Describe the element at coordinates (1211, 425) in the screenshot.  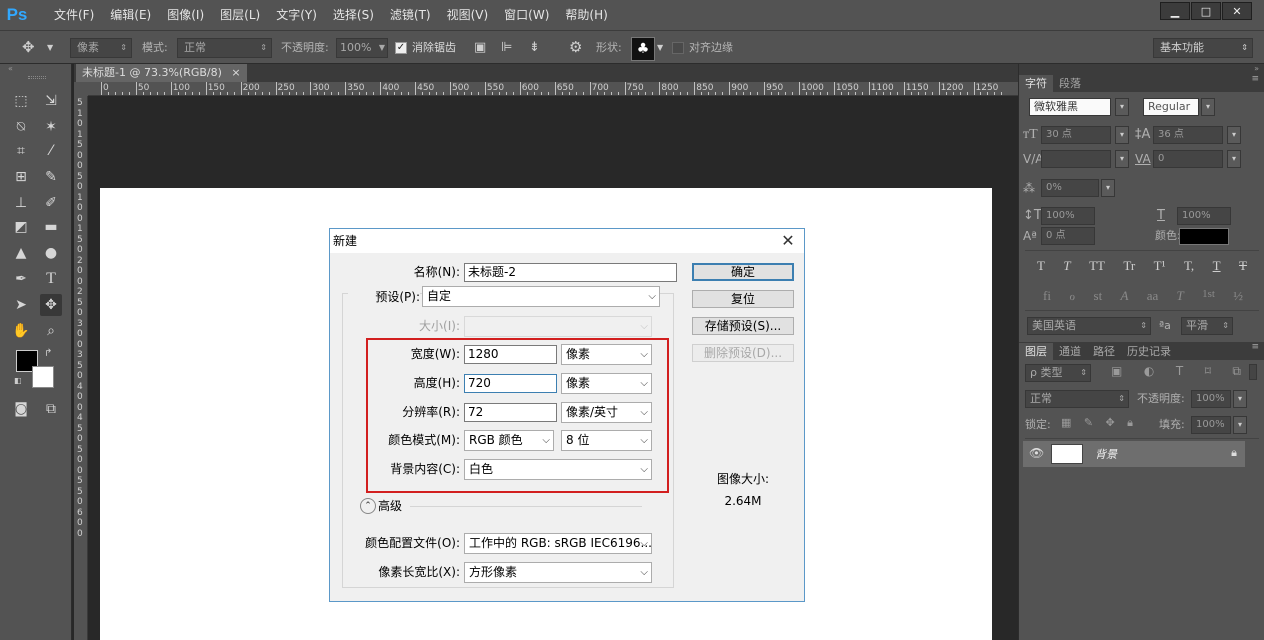
I see `fill-input: 100%` at that location.